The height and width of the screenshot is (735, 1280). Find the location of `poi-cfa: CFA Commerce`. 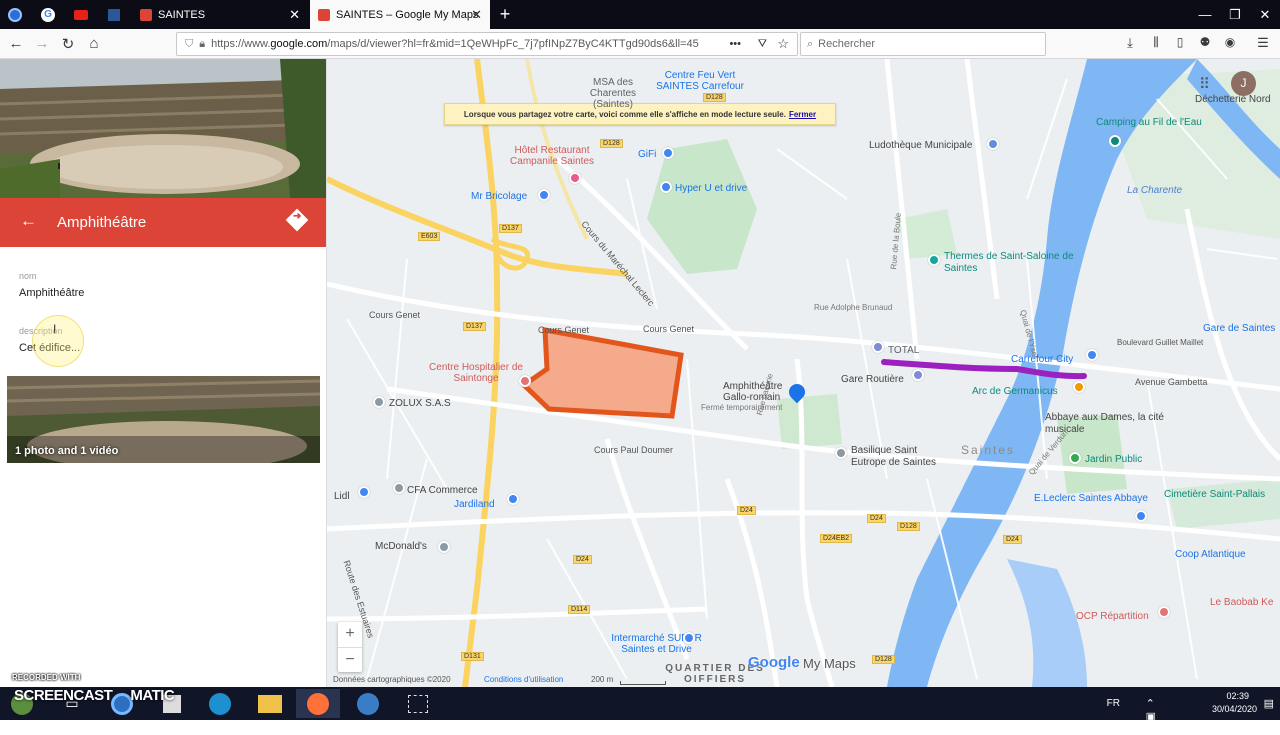

poi-cfa: CFA Commerce is located at coordinates (442, 490).